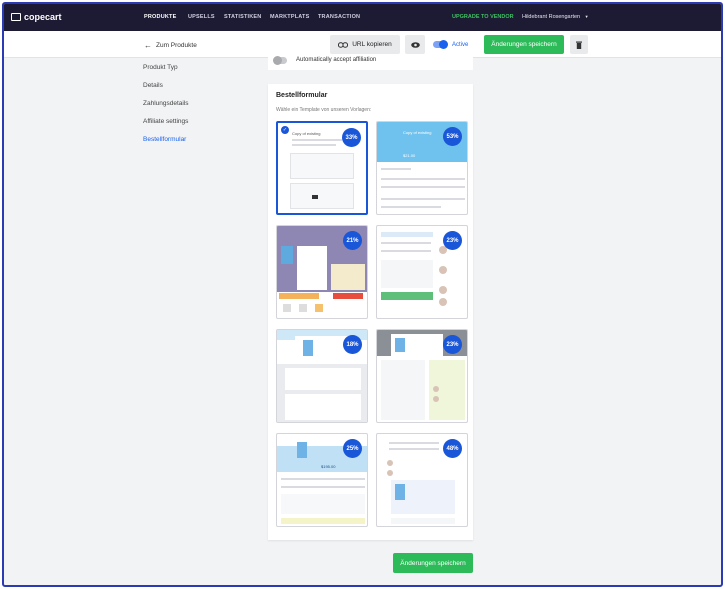 This screenshot has height=589, width=725. I want to click on save-button-bottom: Änderungen speichern, so click(433, 563).